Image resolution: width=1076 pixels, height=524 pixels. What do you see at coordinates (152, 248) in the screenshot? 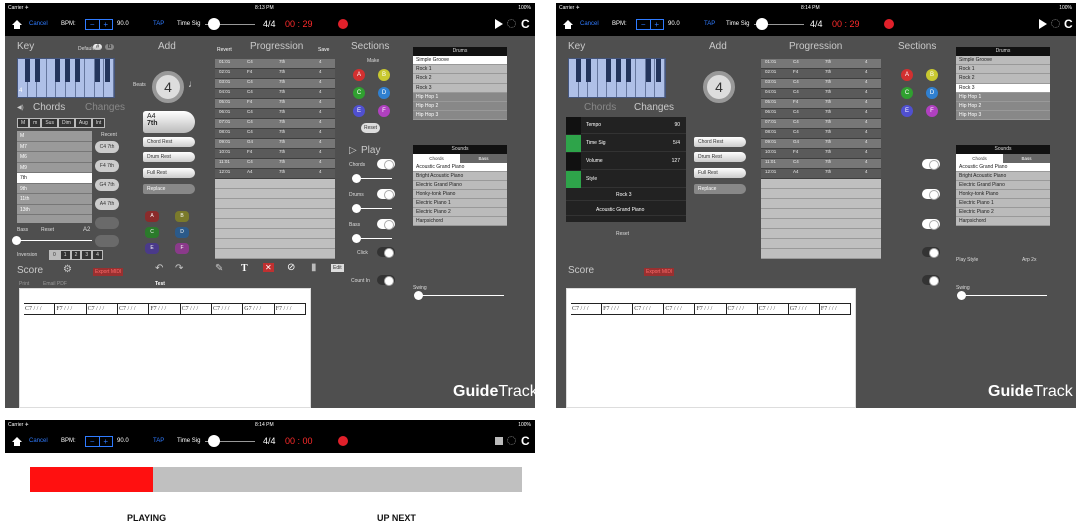
I see `section-e-button: E` at bounding box center [152, 248].